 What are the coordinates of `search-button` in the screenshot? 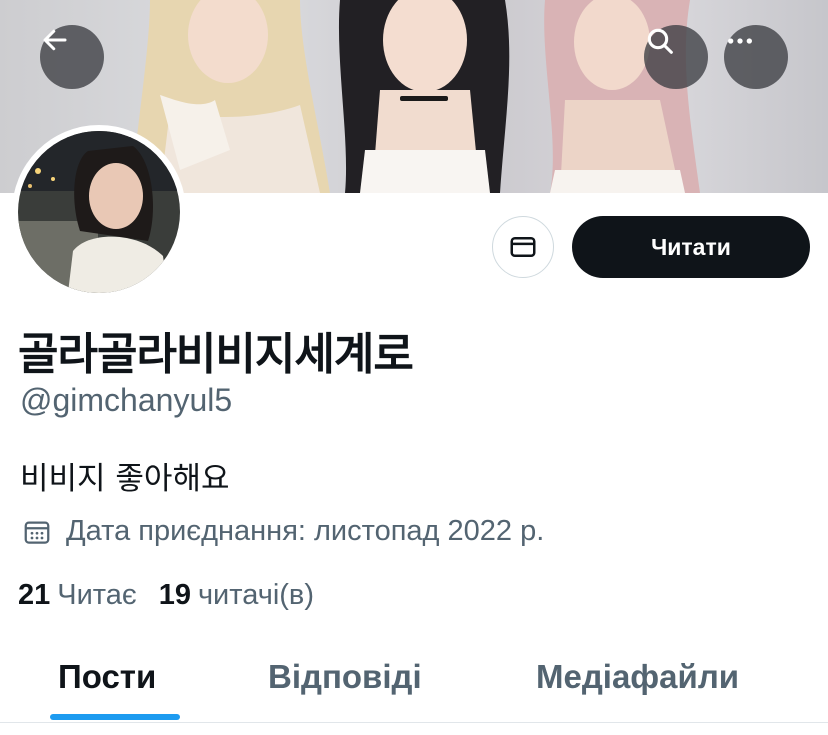 It's located at (676, 57).